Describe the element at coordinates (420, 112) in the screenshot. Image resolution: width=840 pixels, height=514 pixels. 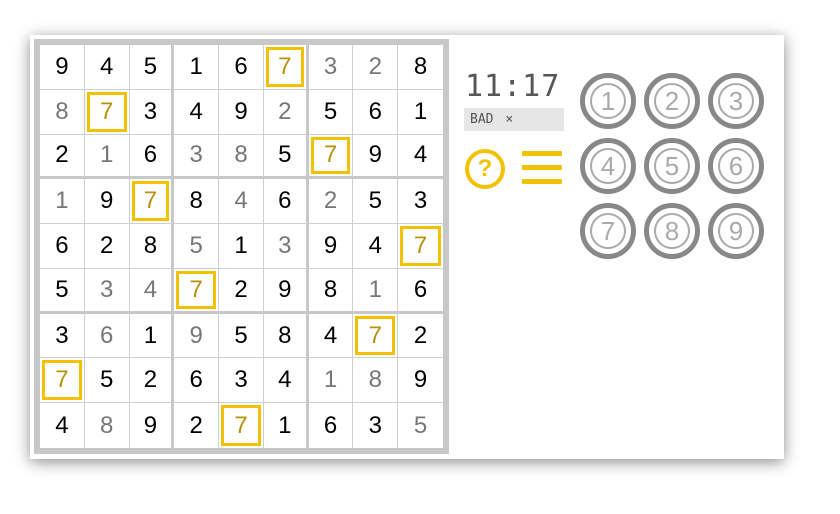
I see `sudoku-cell-r2-c9: 1` at that location.